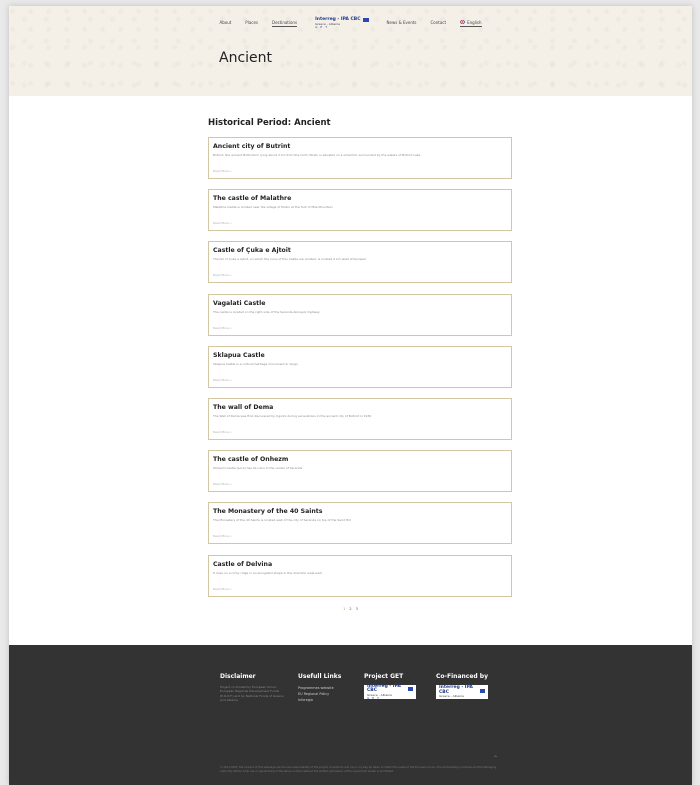  What do you see at coordinates (360, 303) in the screenshot?
I see `card-title: Vagalati Castle` at bounding box center [360, 303].